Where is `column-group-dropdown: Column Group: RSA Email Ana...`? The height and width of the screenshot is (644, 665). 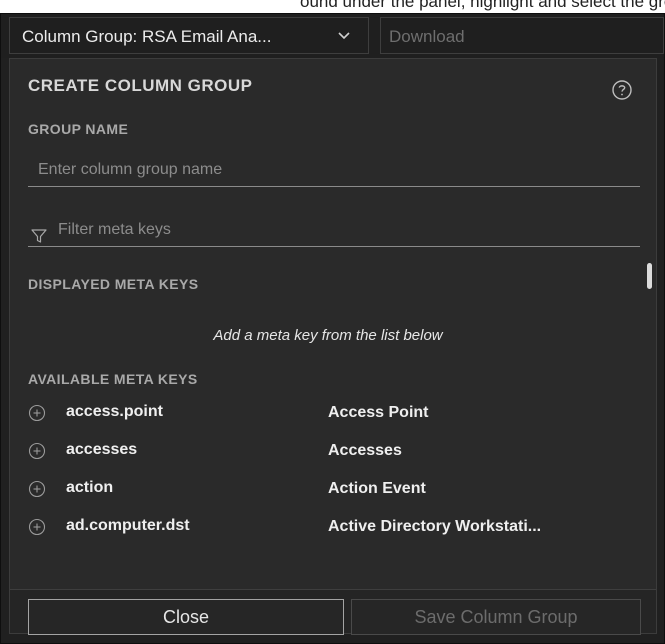
column-group-dropdown: Column Group: RSA Email Ana... is located at coordinates (189, 35).